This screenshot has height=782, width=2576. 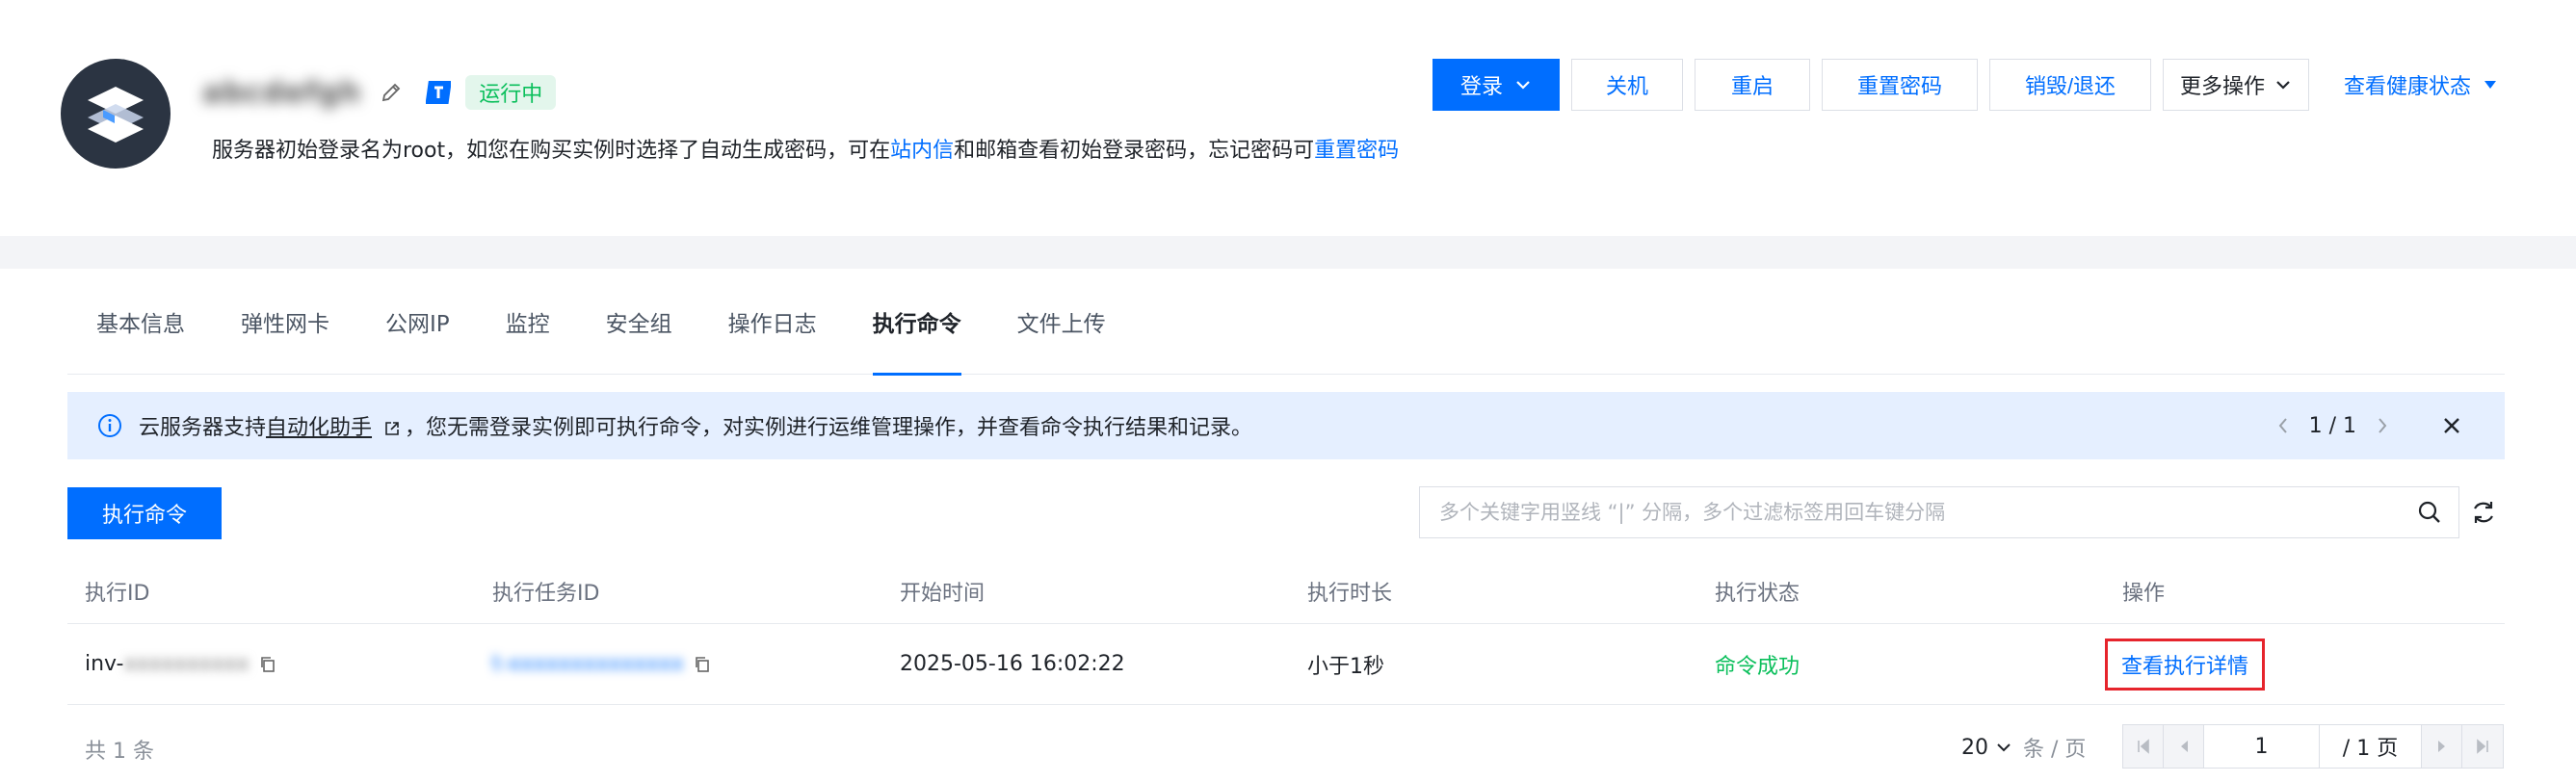 What do you see at coordinates (2070, 85) in the screenshot?
I see `destroy-button: 销毁/退还` at bounding box center [2070, 85].